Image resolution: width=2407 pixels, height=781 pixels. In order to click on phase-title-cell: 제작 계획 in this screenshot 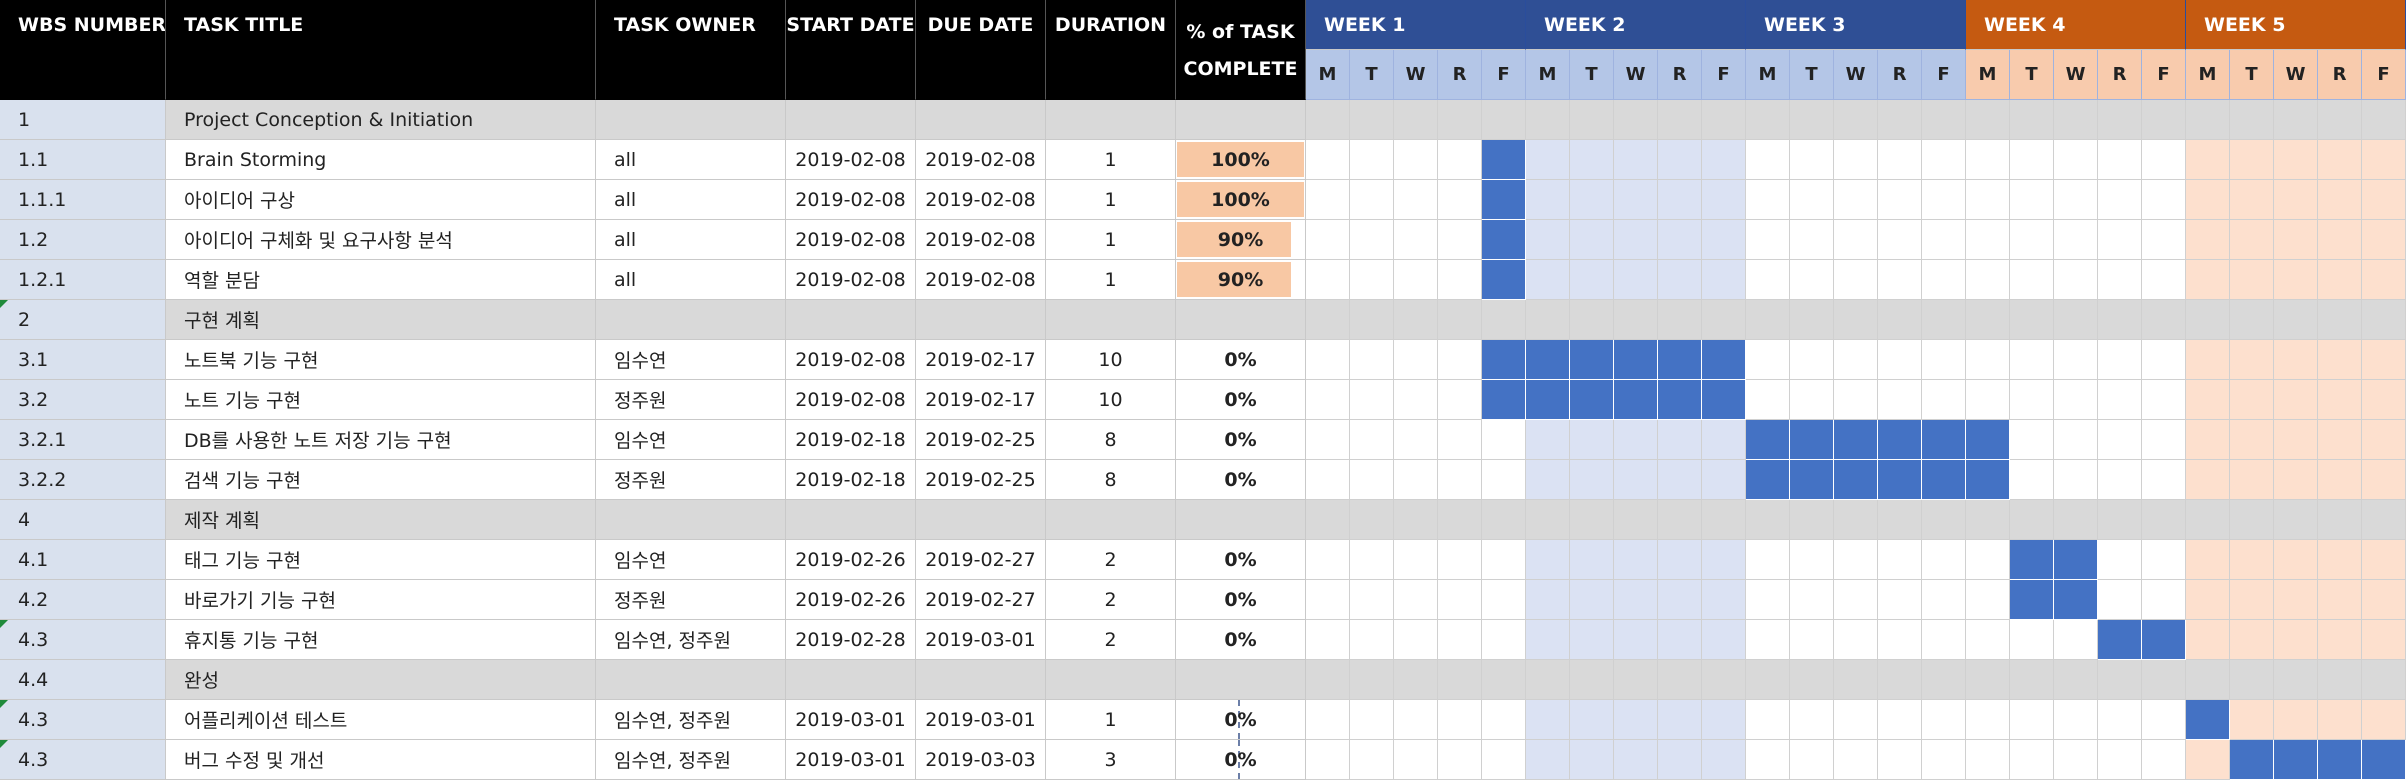, I will do `click(381, 520)`.